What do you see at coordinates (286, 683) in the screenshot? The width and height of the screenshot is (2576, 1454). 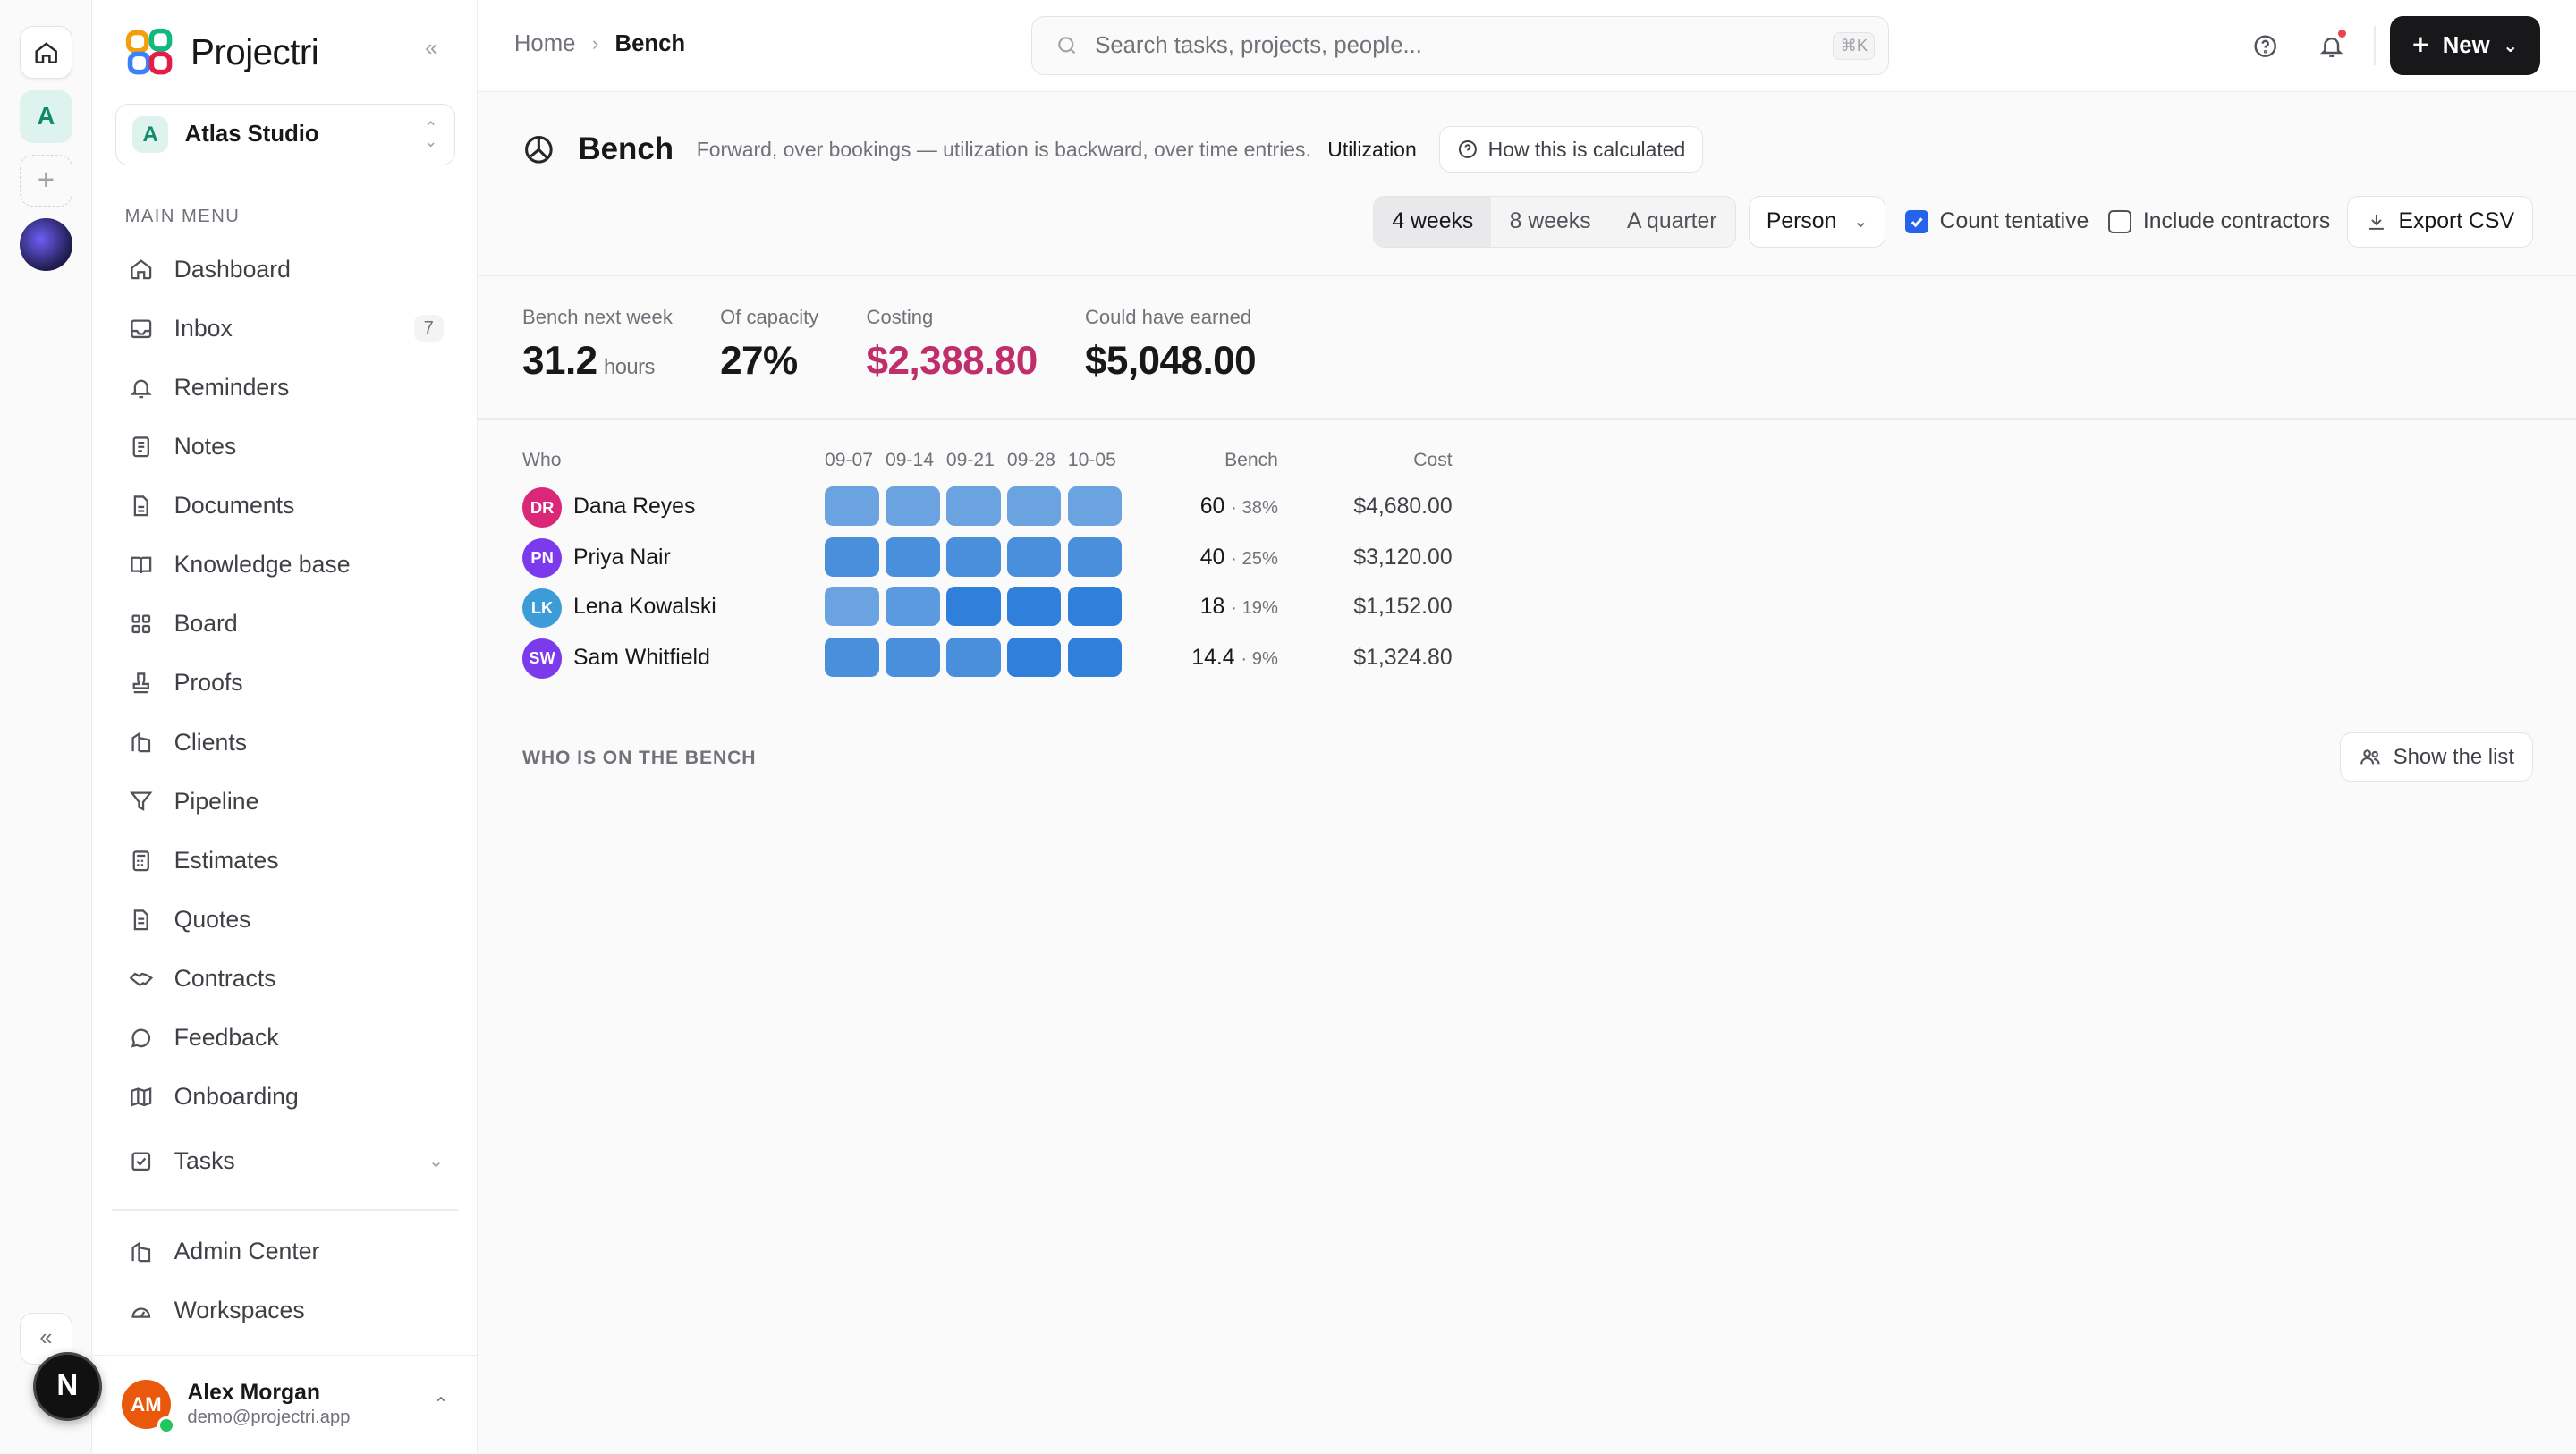 I see `sidebar-item-proofs: Proofs` at bounding box center [286, 683].